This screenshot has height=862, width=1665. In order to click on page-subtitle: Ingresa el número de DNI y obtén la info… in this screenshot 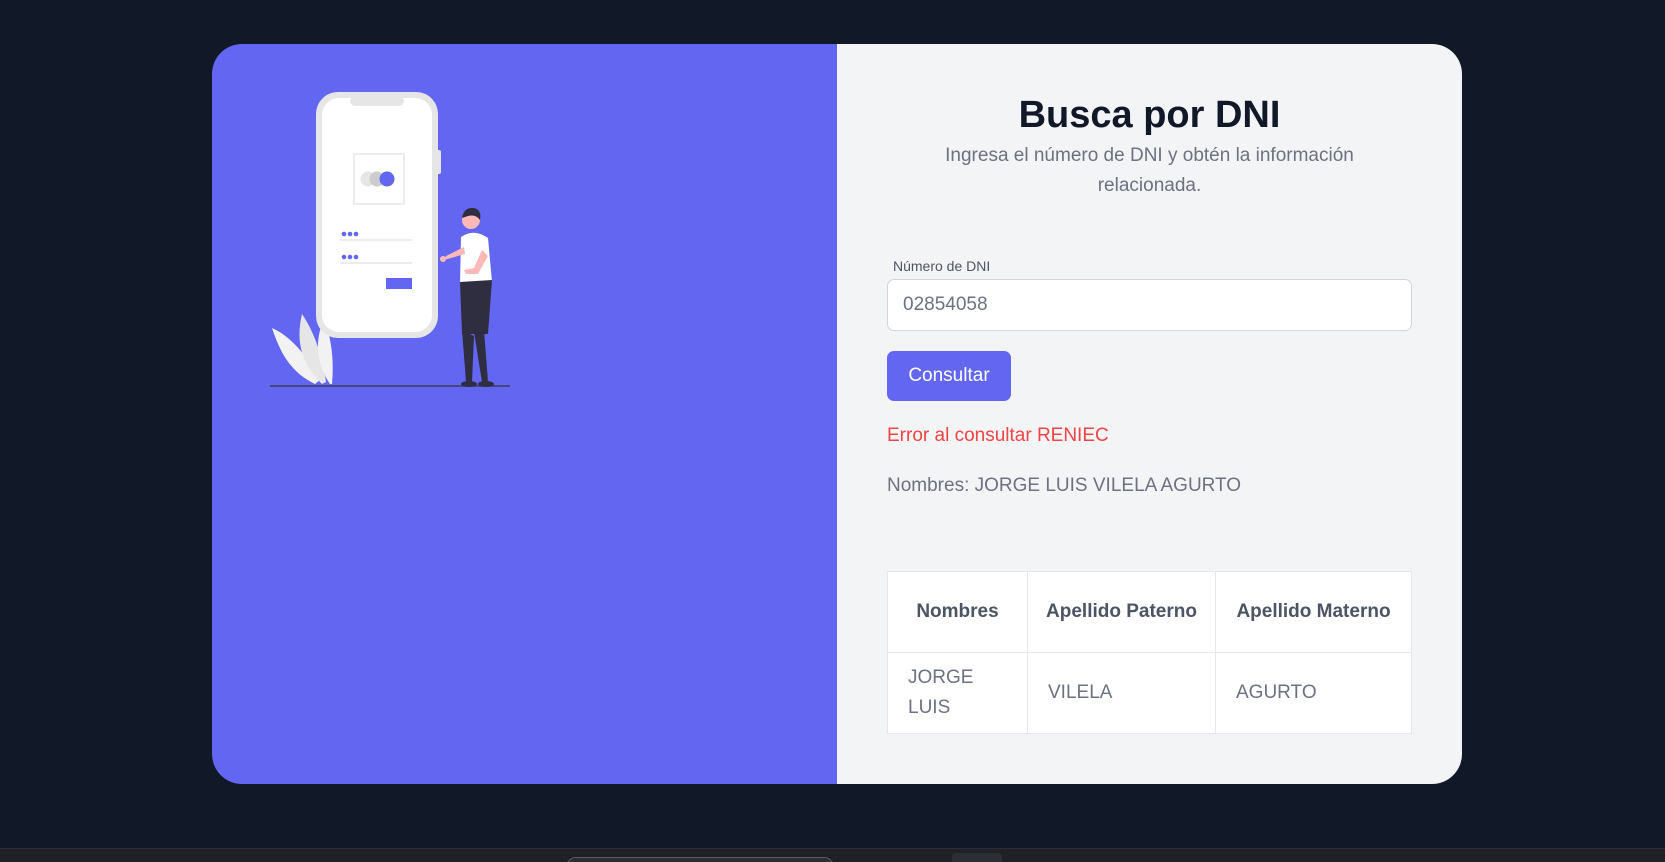, I will do `click(1149, 170)`.